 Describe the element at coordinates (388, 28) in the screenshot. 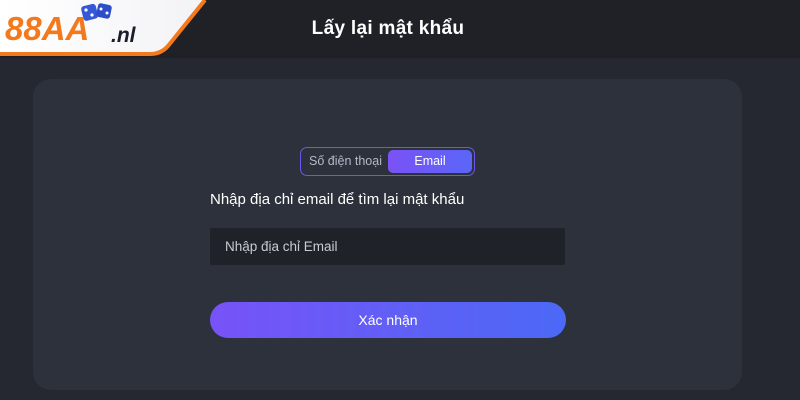

I see `page-title: Lấy lại mật khẩu` at that location.